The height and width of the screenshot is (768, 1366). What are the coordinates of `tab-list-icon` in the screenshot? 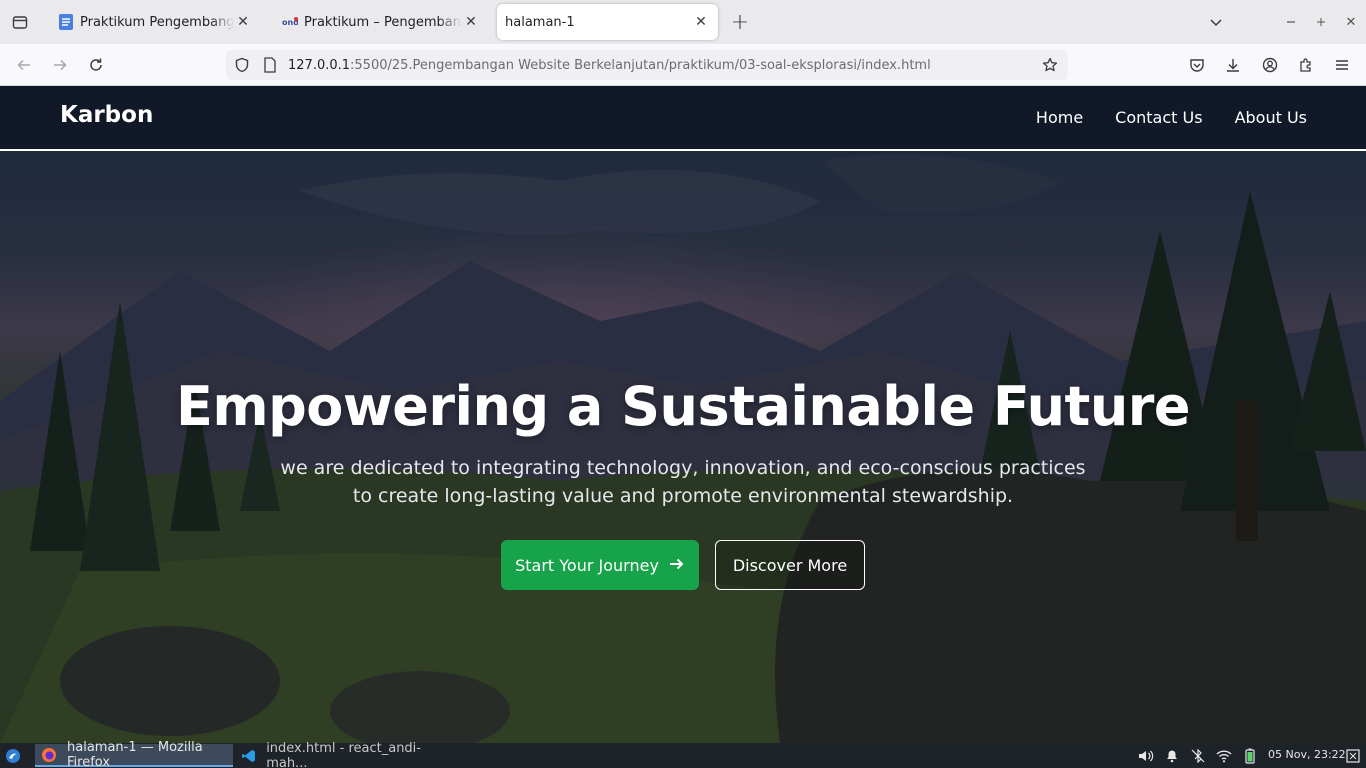 It's located at (20, 22).